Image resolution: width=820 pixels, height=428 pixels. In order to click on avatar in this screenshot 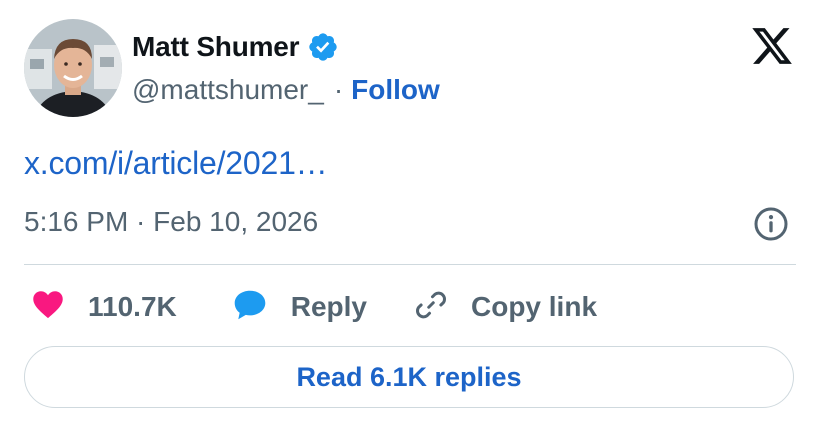, I will do `click(73, 68)`.